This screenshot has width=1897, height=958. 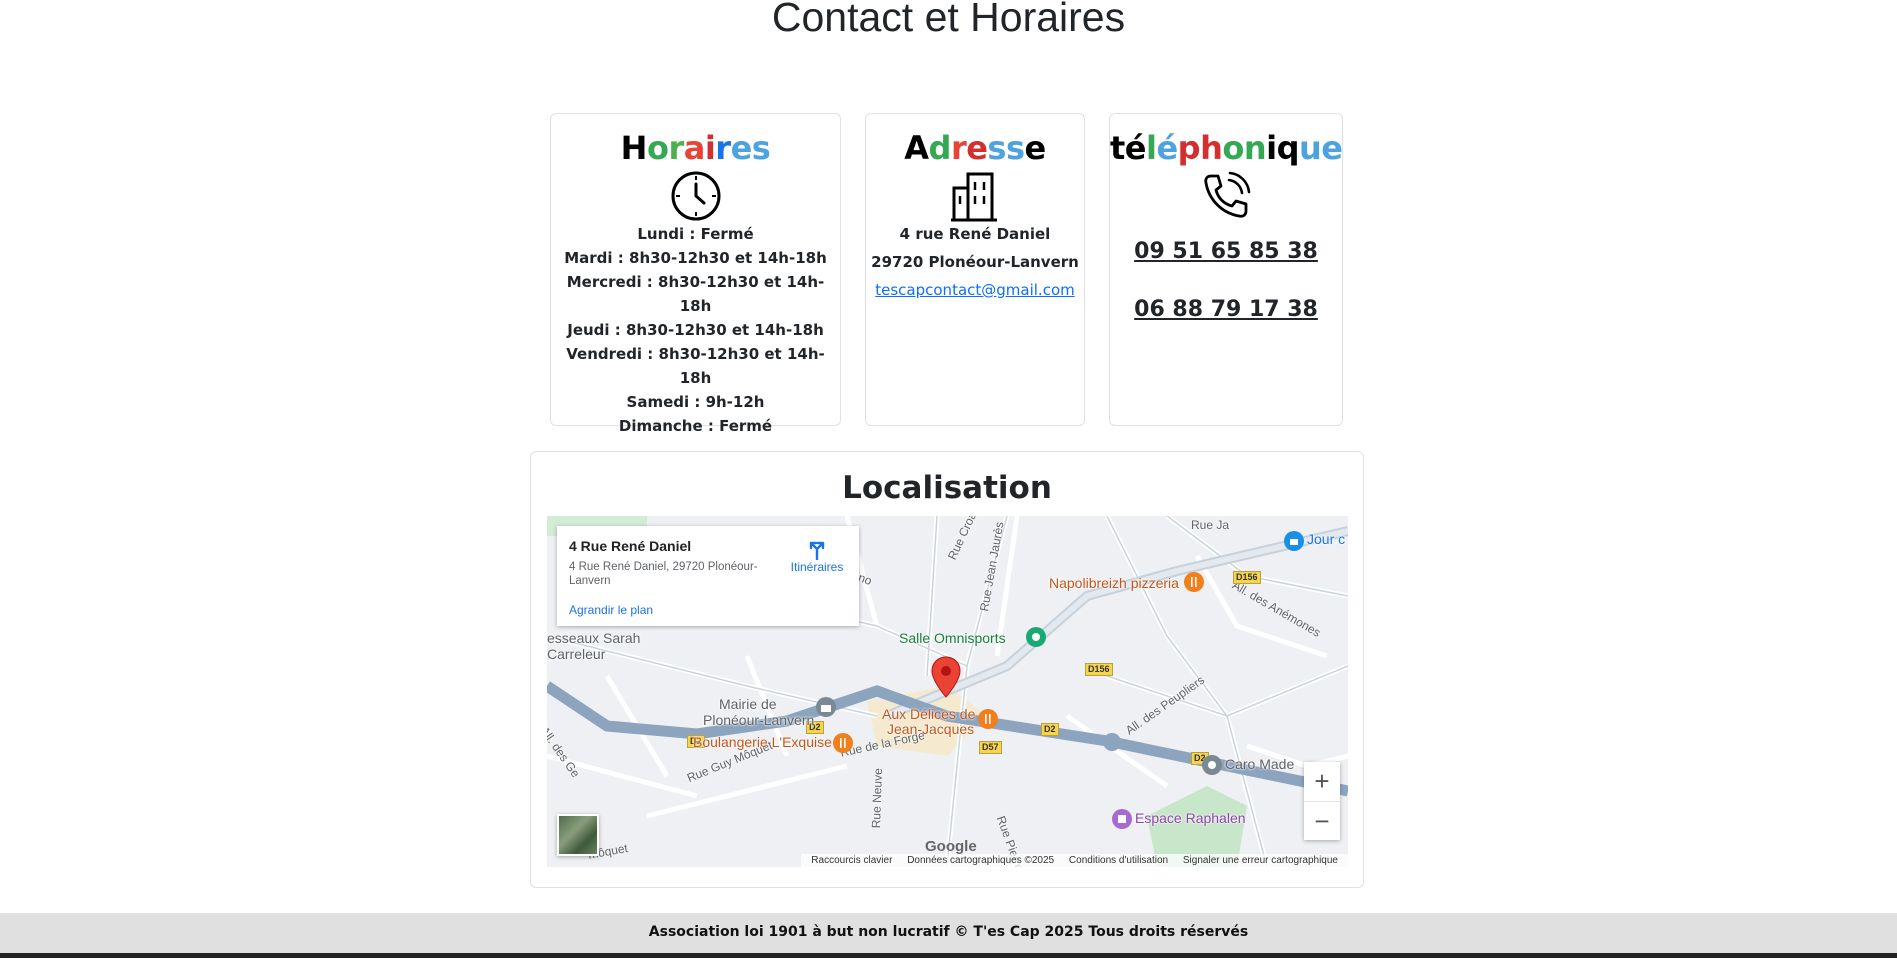 I want to click on phone-icon, so click(x=1227, y=194).